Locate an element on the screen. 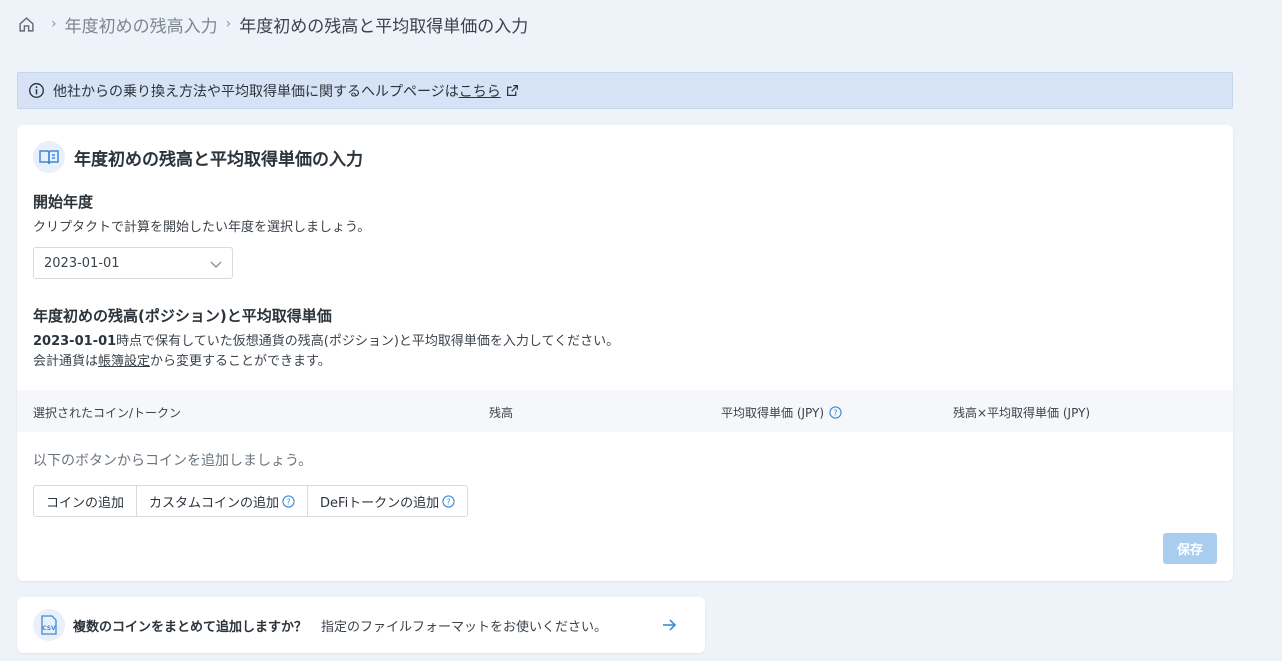 The image size is (1282, 661). empty-state-text: 以下のボタンからコインを追加しましょう。 is located at coordinates (173, 461).